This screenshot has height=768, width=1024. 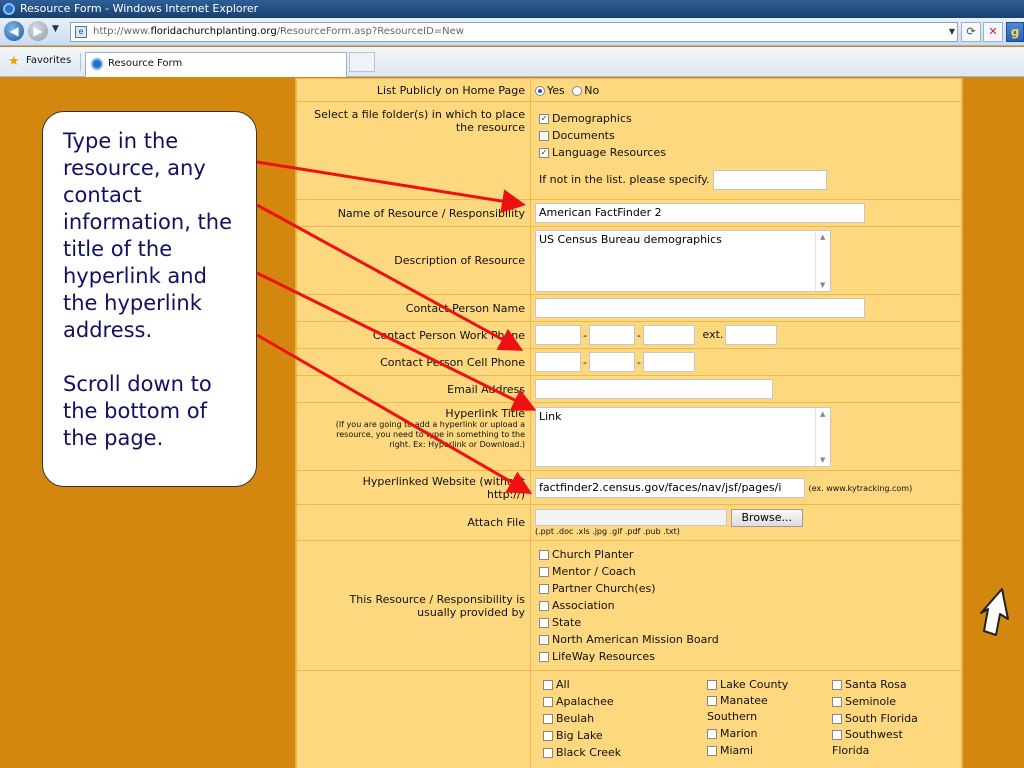 I want to click on work-phone-area-input, so click(x=558, y=335).